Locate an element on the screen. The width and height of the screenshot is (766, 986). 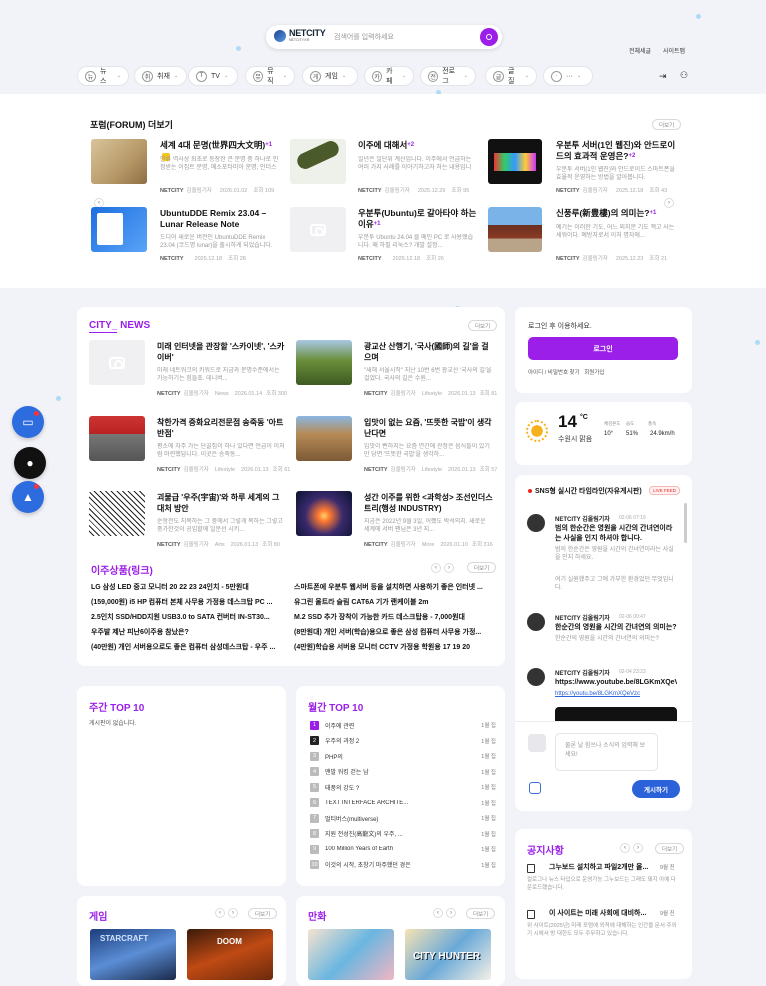
forum-thumb-map is located at coordinates (119, 161).